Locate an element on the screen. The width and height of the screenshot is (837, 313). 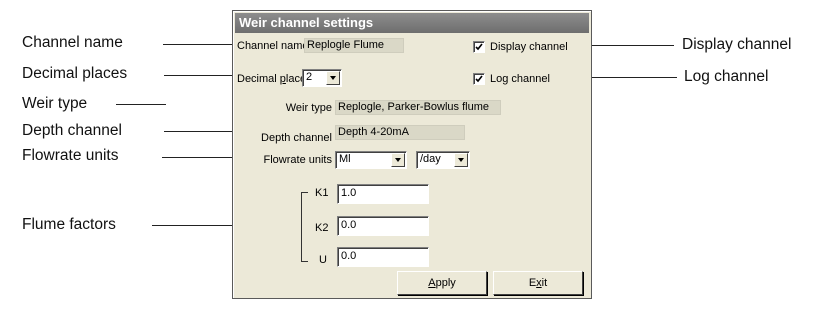
log-channel-checkbox is located at coordinates (479, 79).